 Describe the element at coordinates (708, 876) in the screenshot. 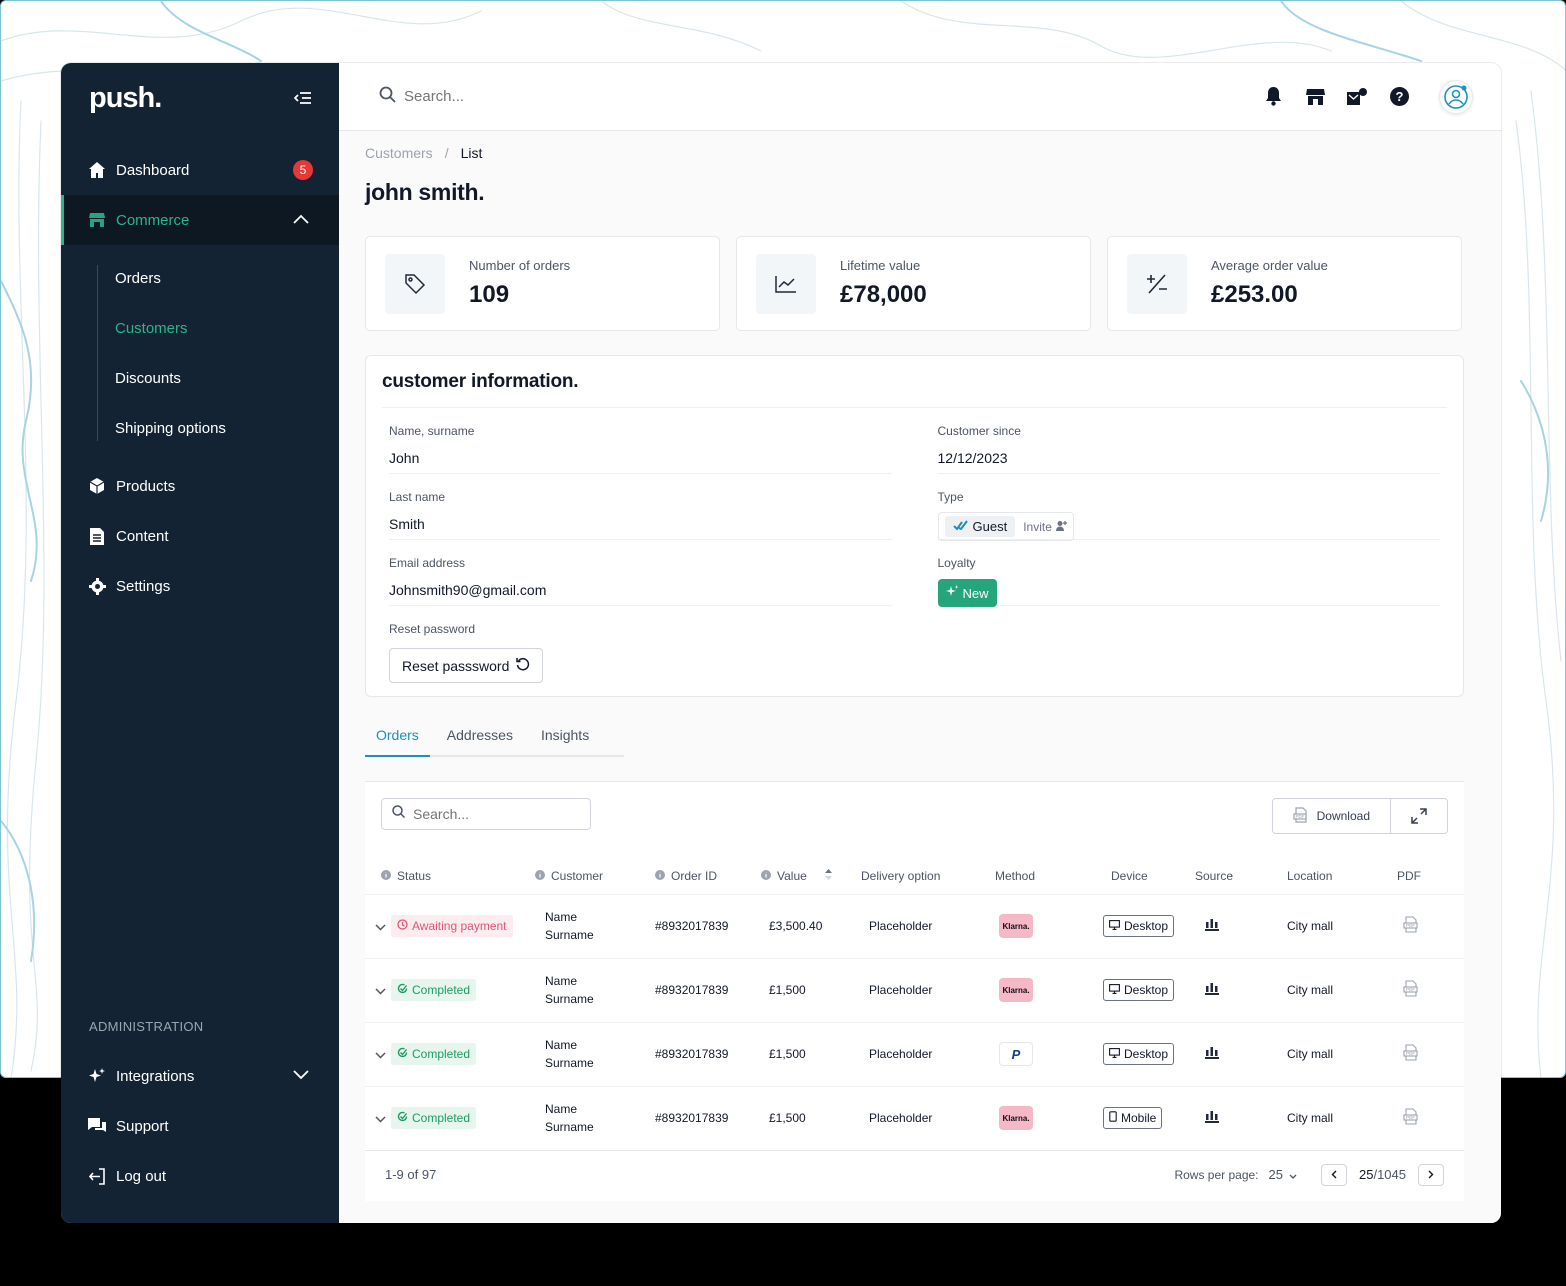

I see `col-order-id: Order ID` at that location.